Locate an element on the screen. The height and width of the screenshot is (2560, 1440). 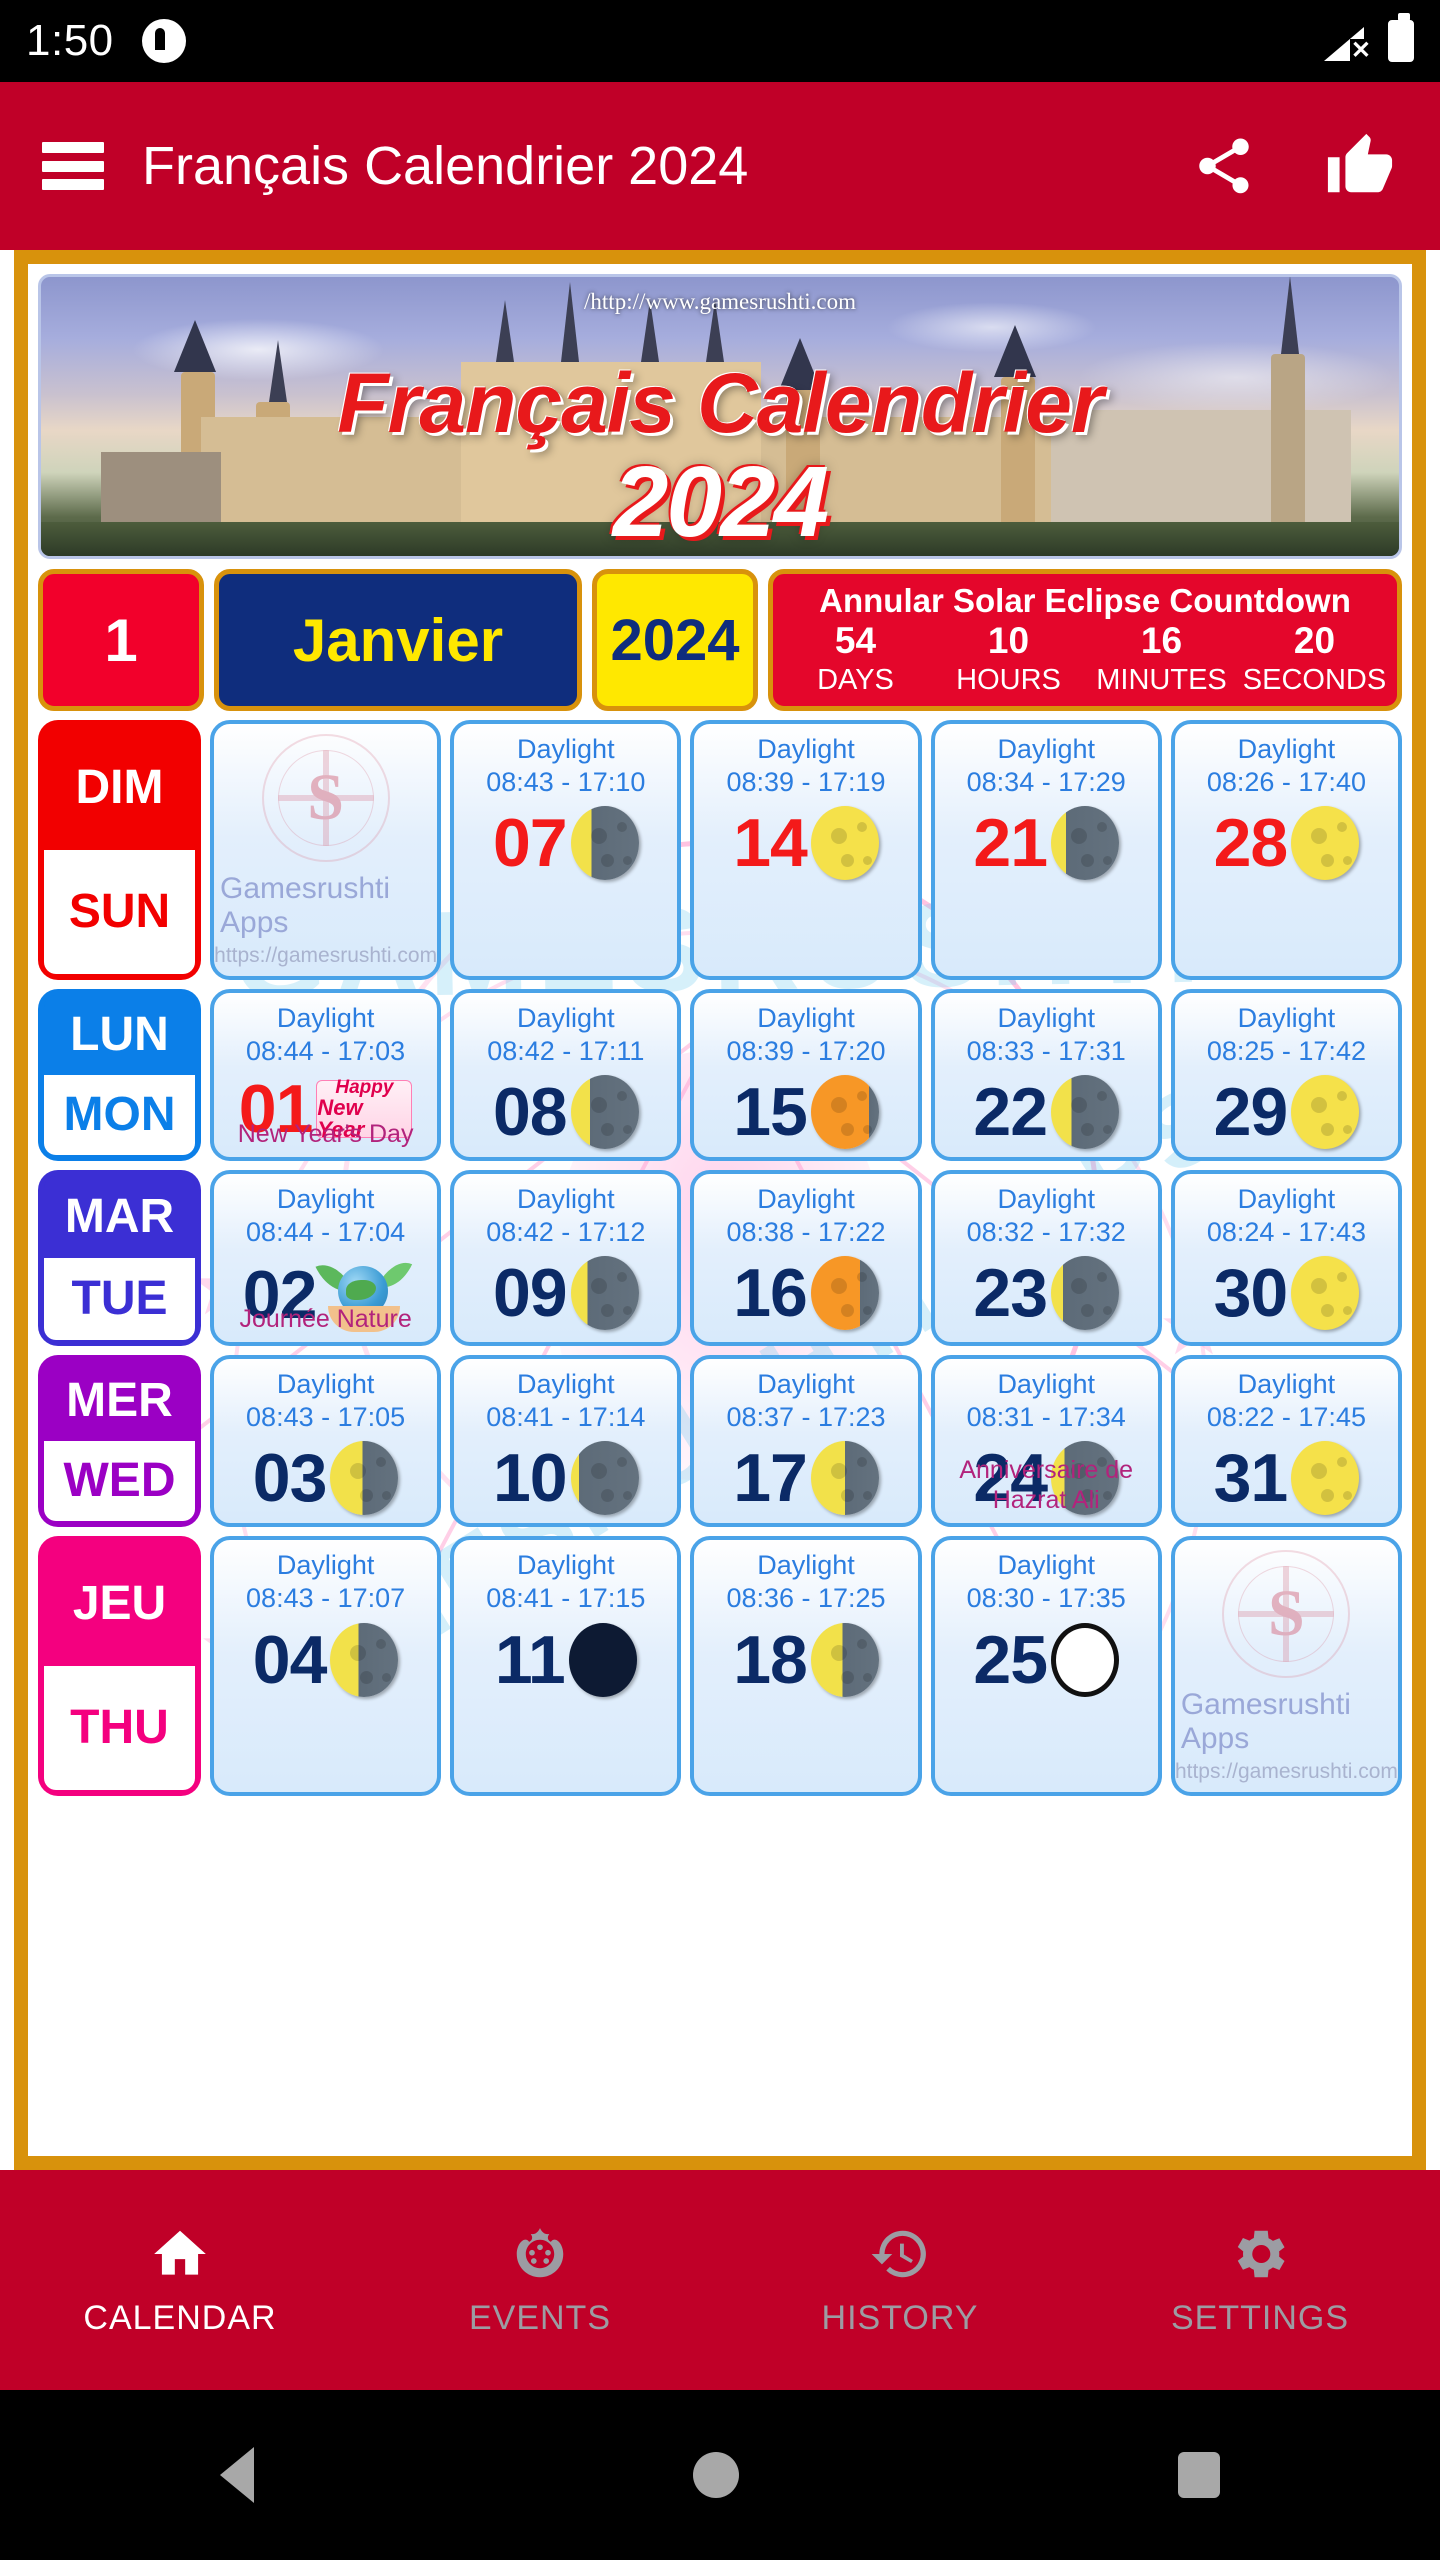
calendar-day-cell: Daylight 08:42 - 17:12 09 is located at coordinates (566, 1258).